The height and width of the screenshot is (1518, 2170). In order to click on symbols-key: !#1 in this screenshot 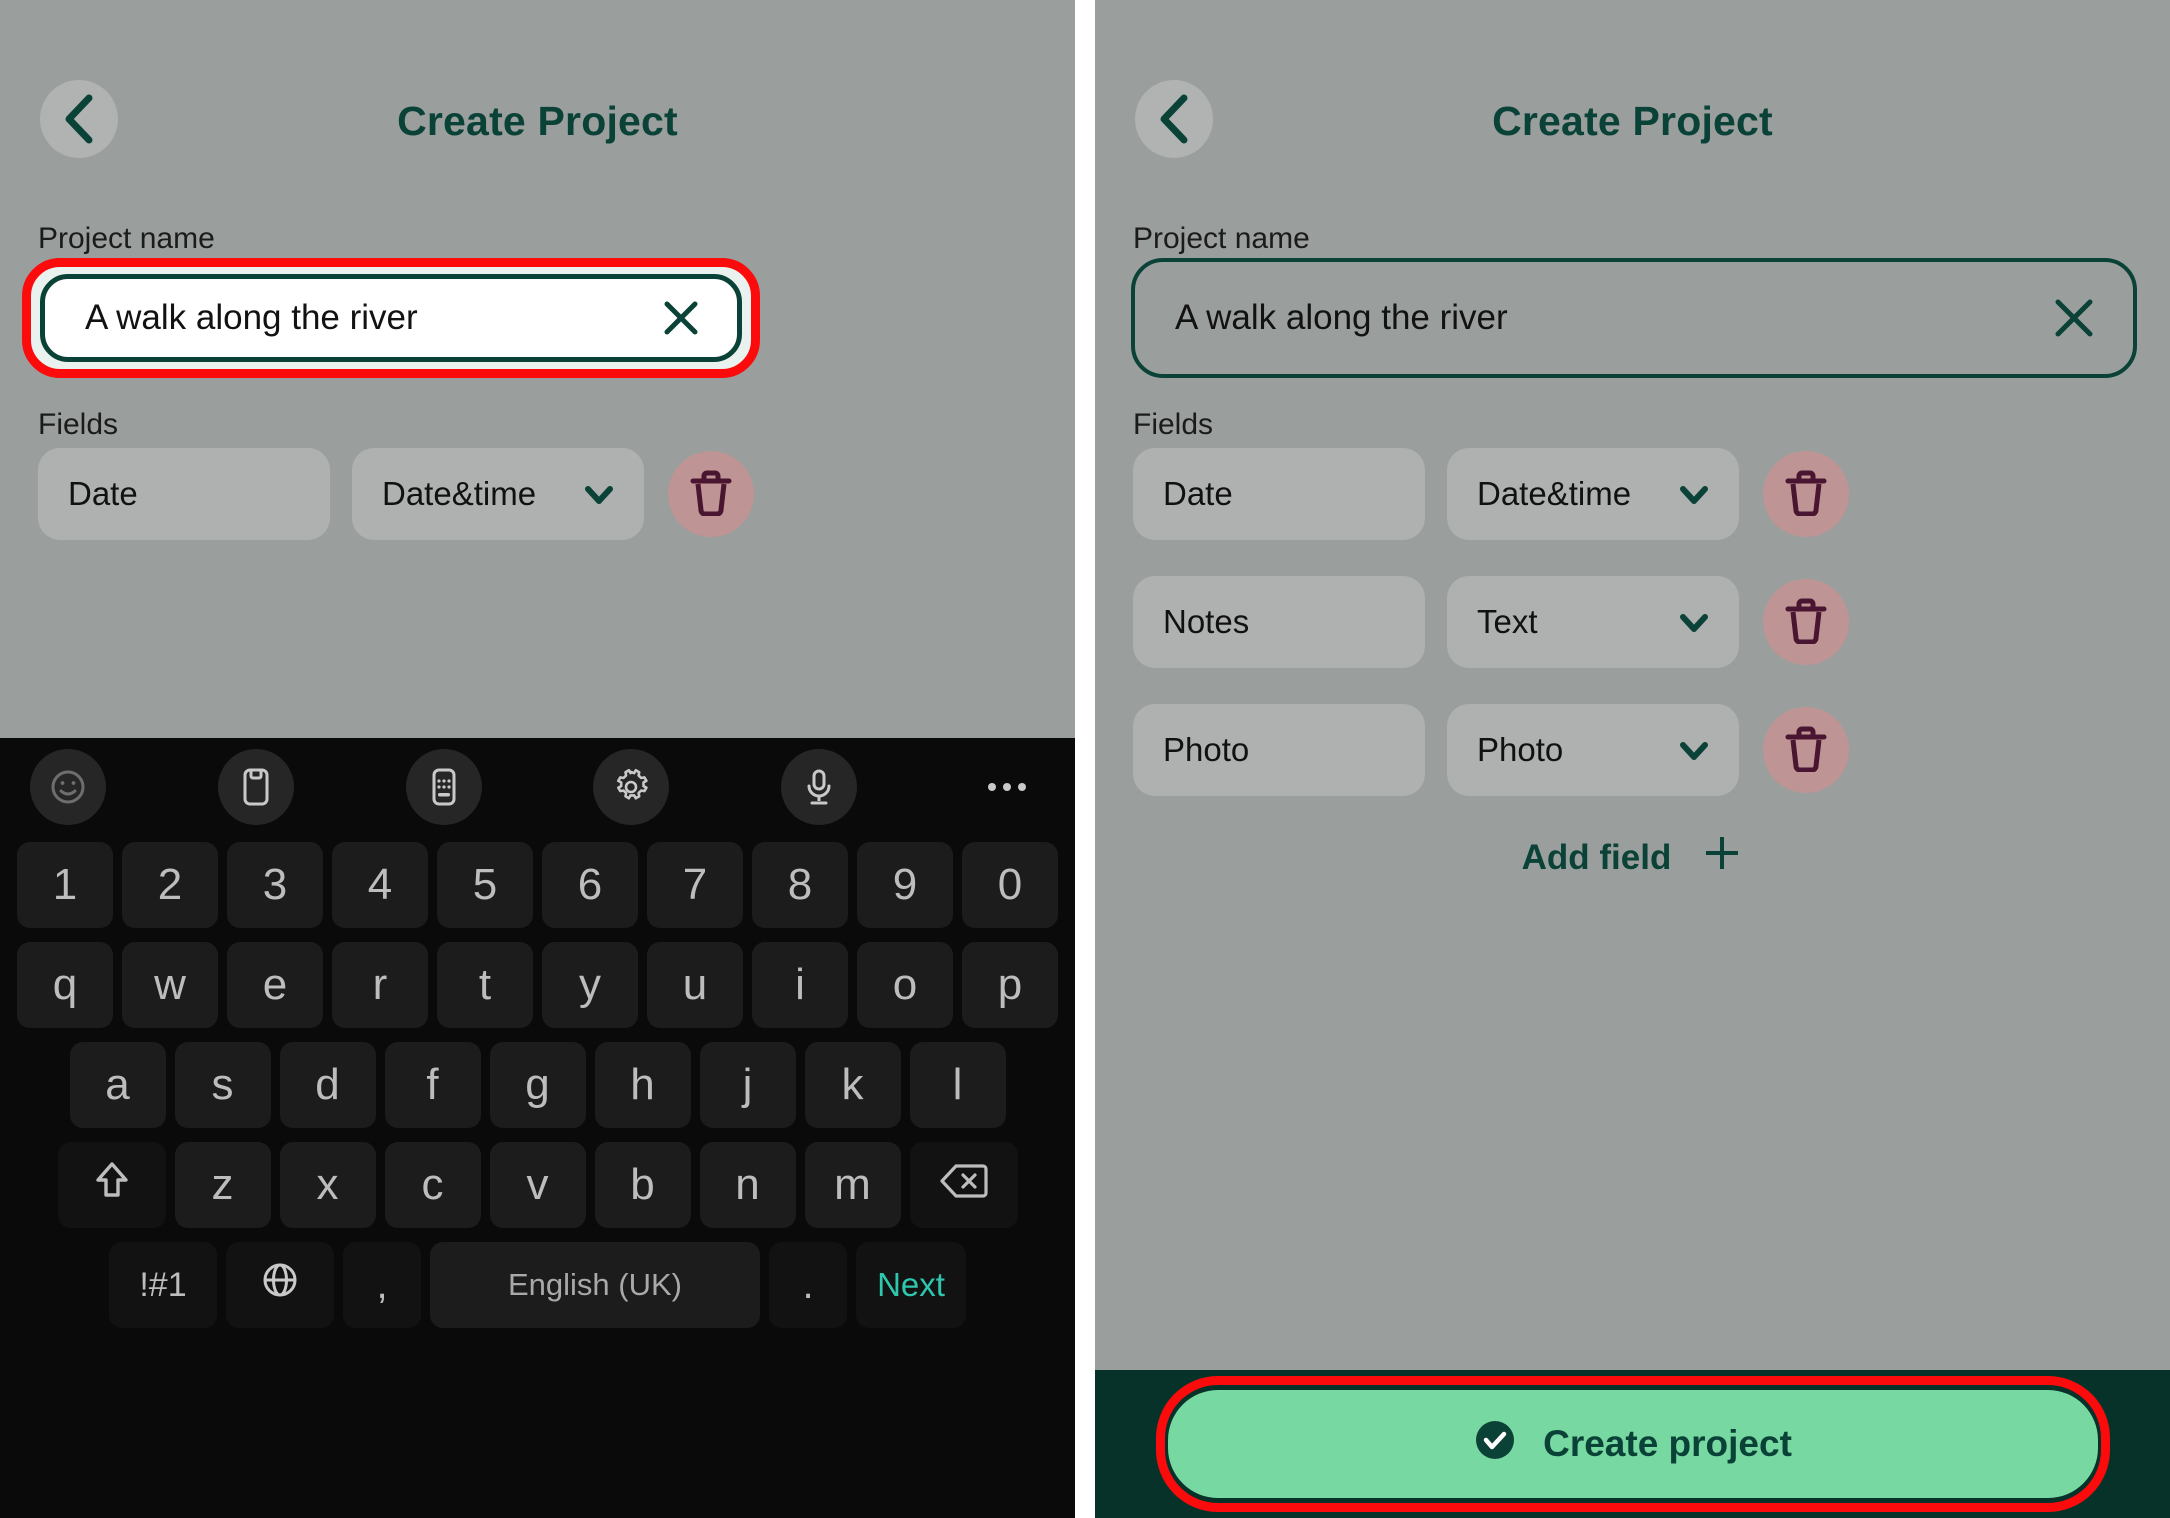, I will do `click(163, 1285)`.